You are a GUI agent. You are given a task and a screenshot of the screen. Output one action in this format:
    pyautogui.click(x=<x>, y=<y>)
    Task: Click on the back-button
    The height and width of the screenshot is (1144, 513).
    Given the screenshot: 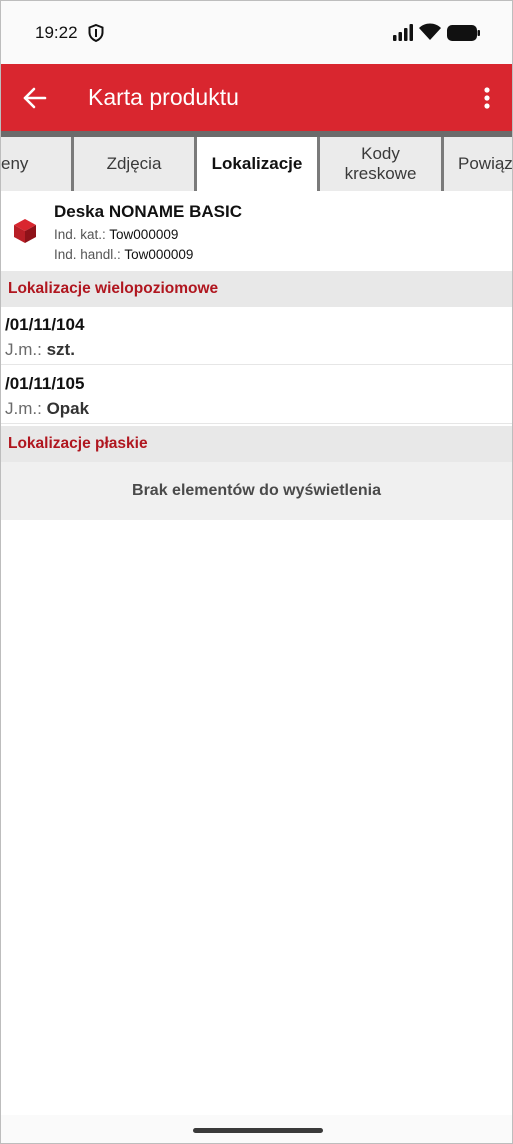 What is the action you would take?
    pyautogui.click(x=36, y=98)
    